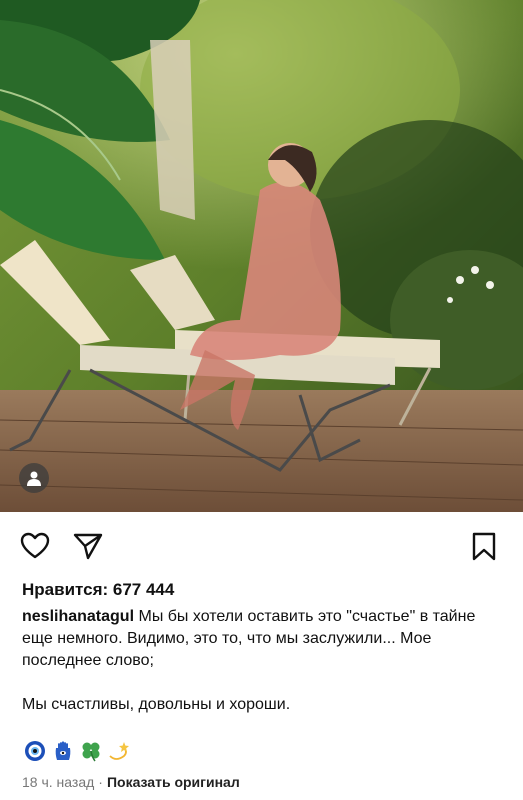  What do you see at coordinates (63, 753) in the screenshot?
I see `hamsa-icon` at bounding box center [63, 753].